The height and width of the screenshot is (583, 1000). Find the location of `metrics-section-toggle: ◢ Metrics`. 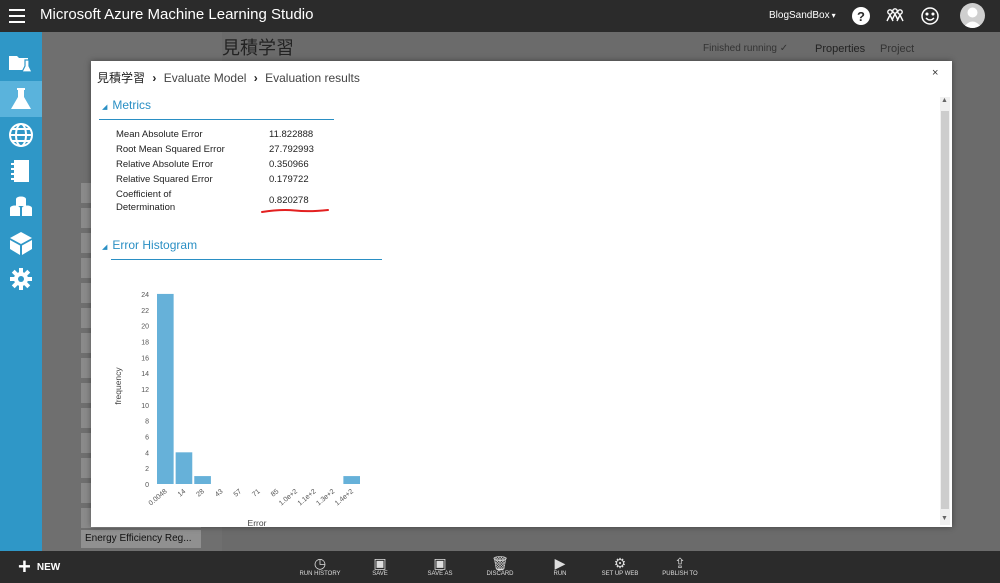

metrics-section-toggle: ◢ Metrics is located at coordinates (126, 105).